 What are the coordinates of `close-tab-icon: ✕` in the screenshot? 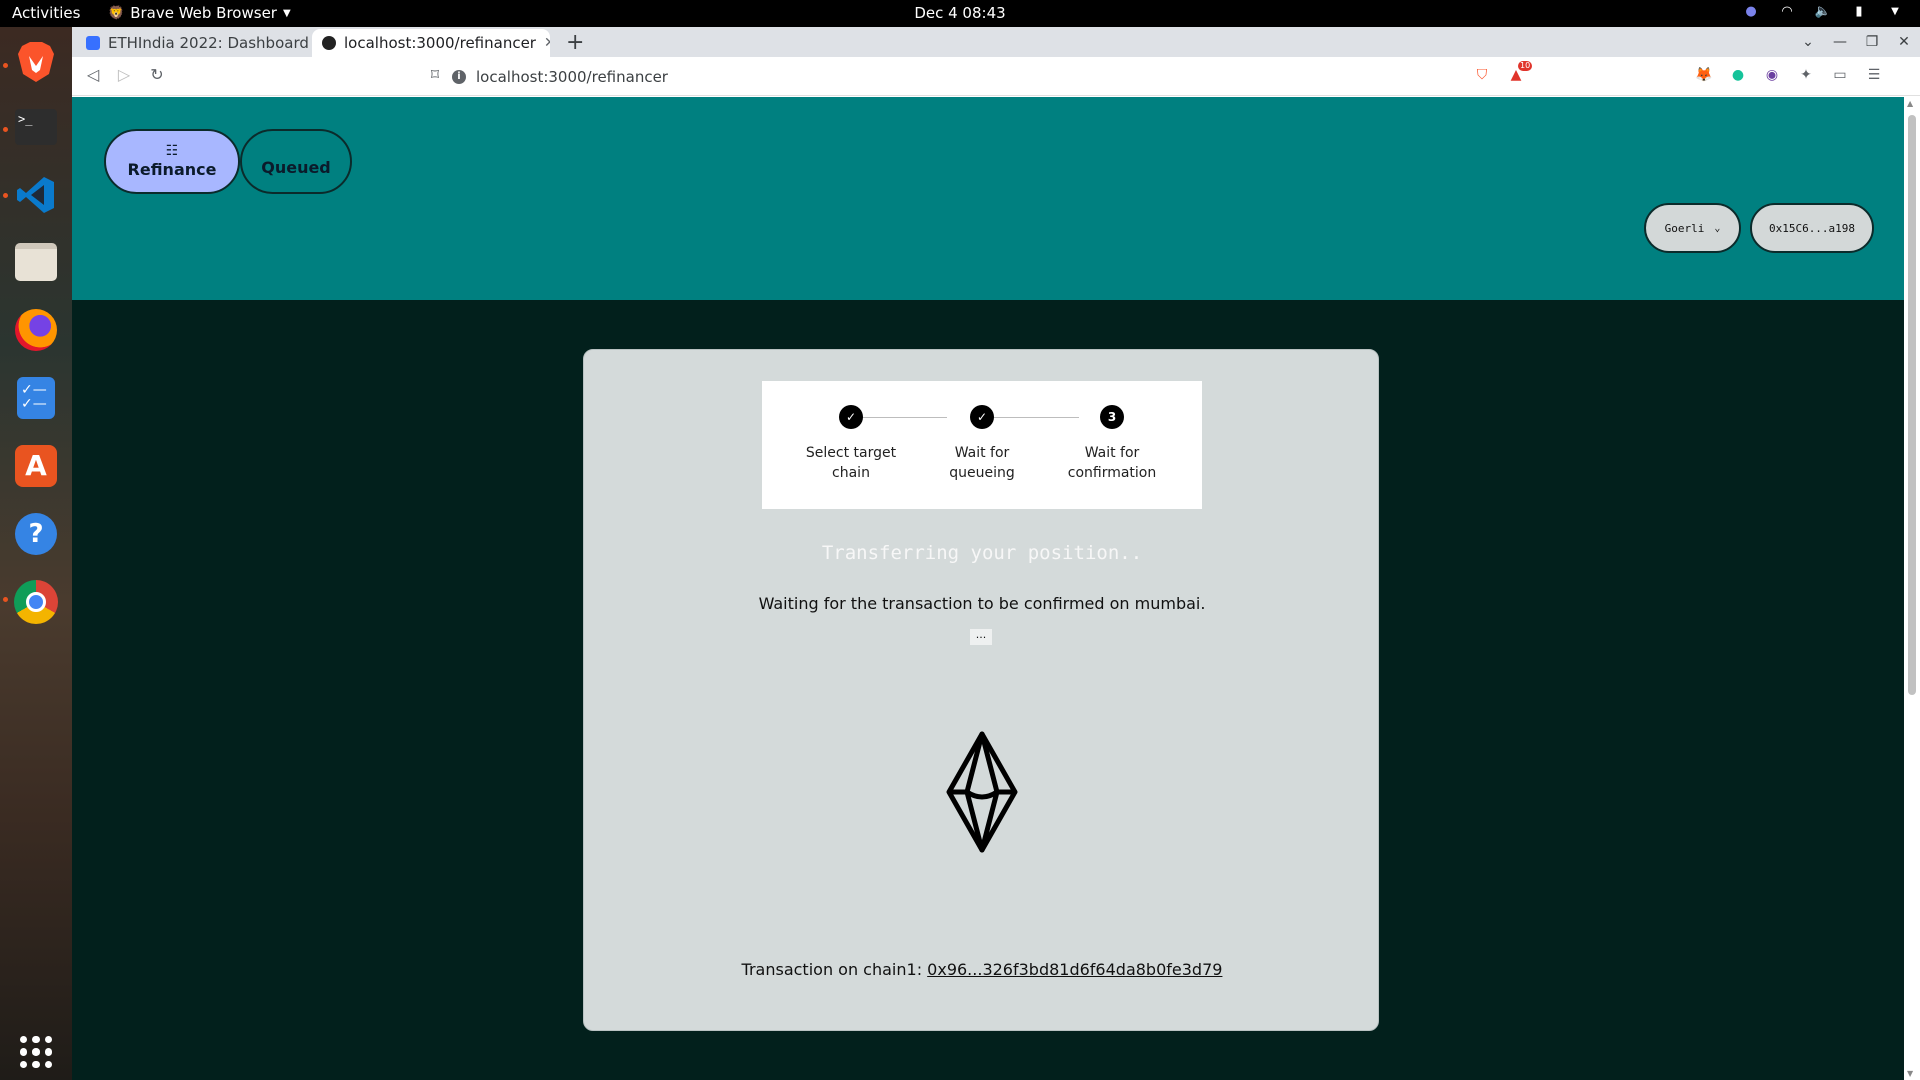 It's located at (547, 43).